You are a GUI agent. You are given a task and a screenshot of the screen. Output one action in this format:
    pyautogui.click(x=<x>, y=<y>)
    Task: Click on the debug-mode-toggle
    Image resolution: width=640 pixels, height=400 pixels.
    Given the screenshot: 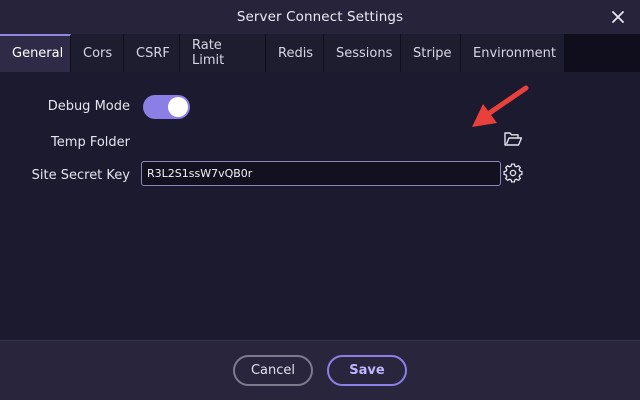 What is the action you would take?
    pyautogui.click(x=166, y=107)
    